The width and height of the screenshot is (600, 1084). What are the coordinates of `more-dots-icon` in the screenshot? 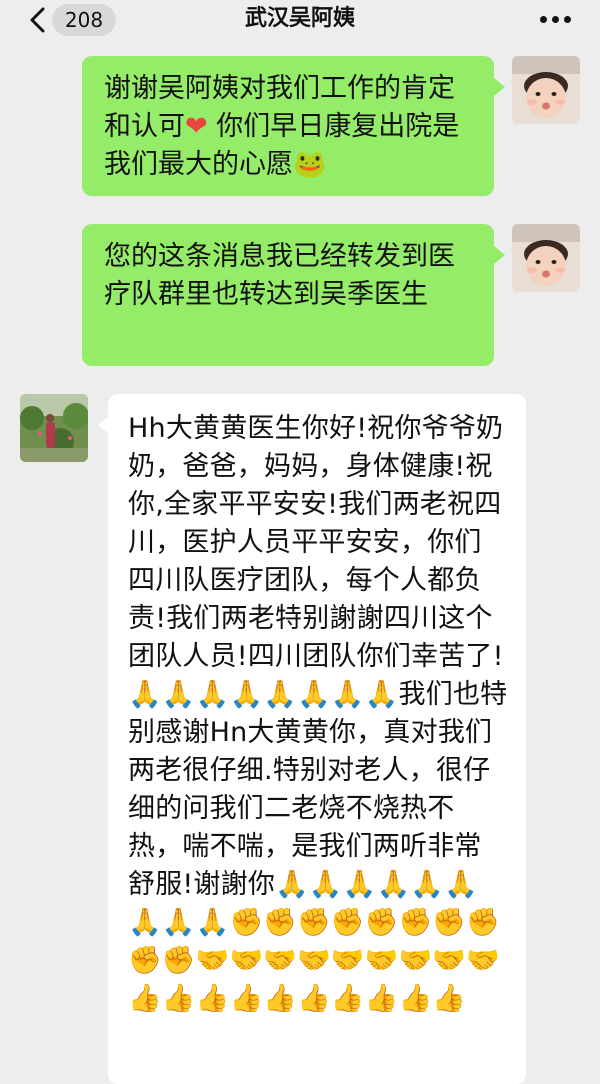 It's located at (556, 20).